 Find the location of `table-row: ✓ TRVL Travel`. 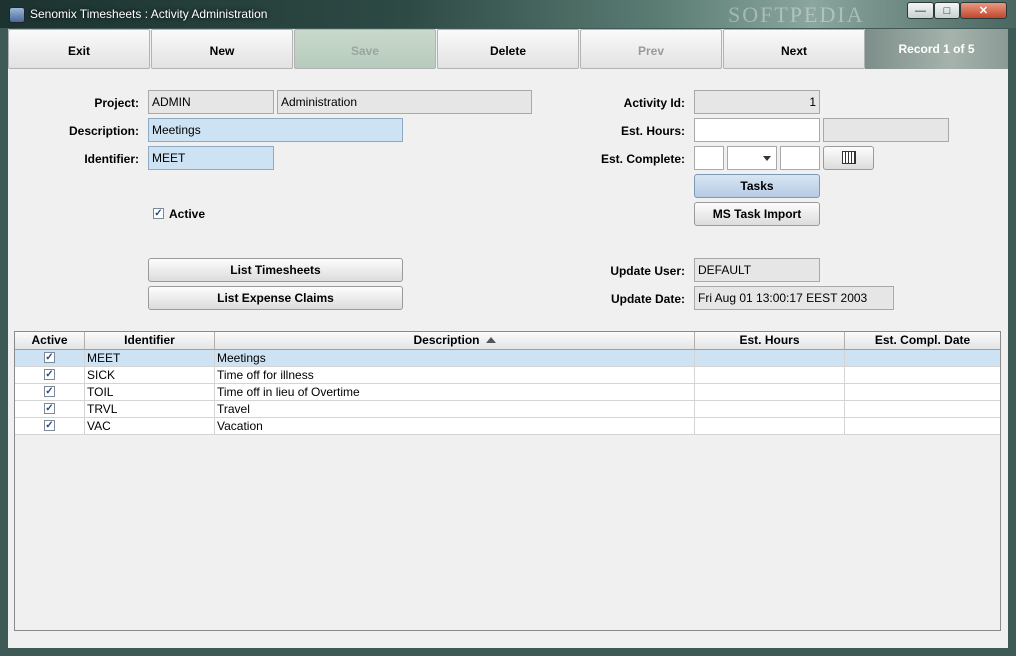

table-row: ✓ TRVL Travel is located at coordinates (507, 409).